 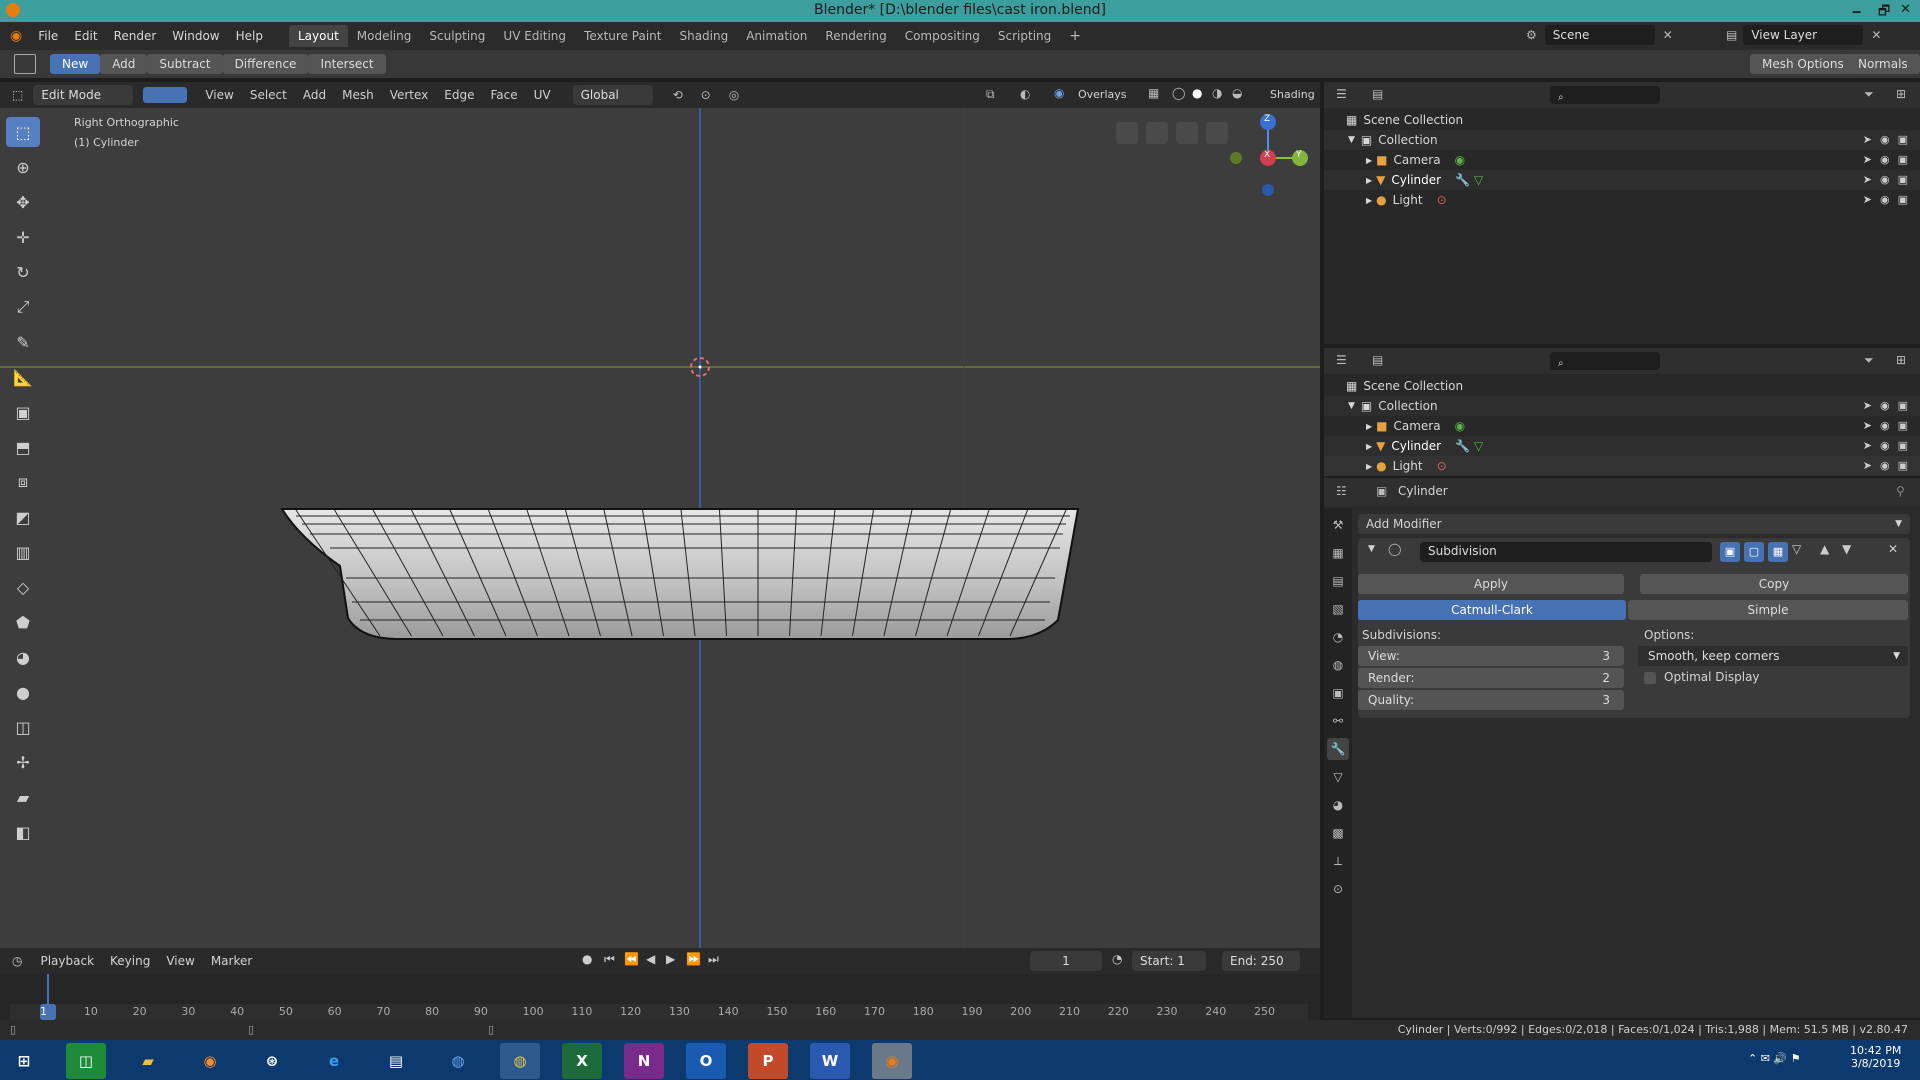 What do you see at coordinates (272, 1061) in the screenshot?
I see `steam-icon: ⊛` at bounding box center [272, 1061].